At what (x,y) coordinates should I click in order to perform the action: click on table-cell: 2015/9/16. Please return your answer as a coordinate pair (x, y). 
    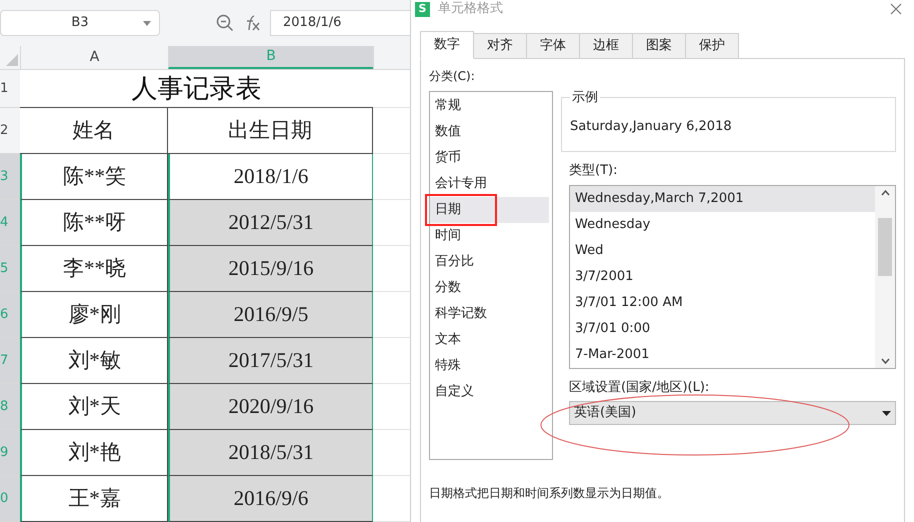
    Looking at the image, I should click on (270, 269).